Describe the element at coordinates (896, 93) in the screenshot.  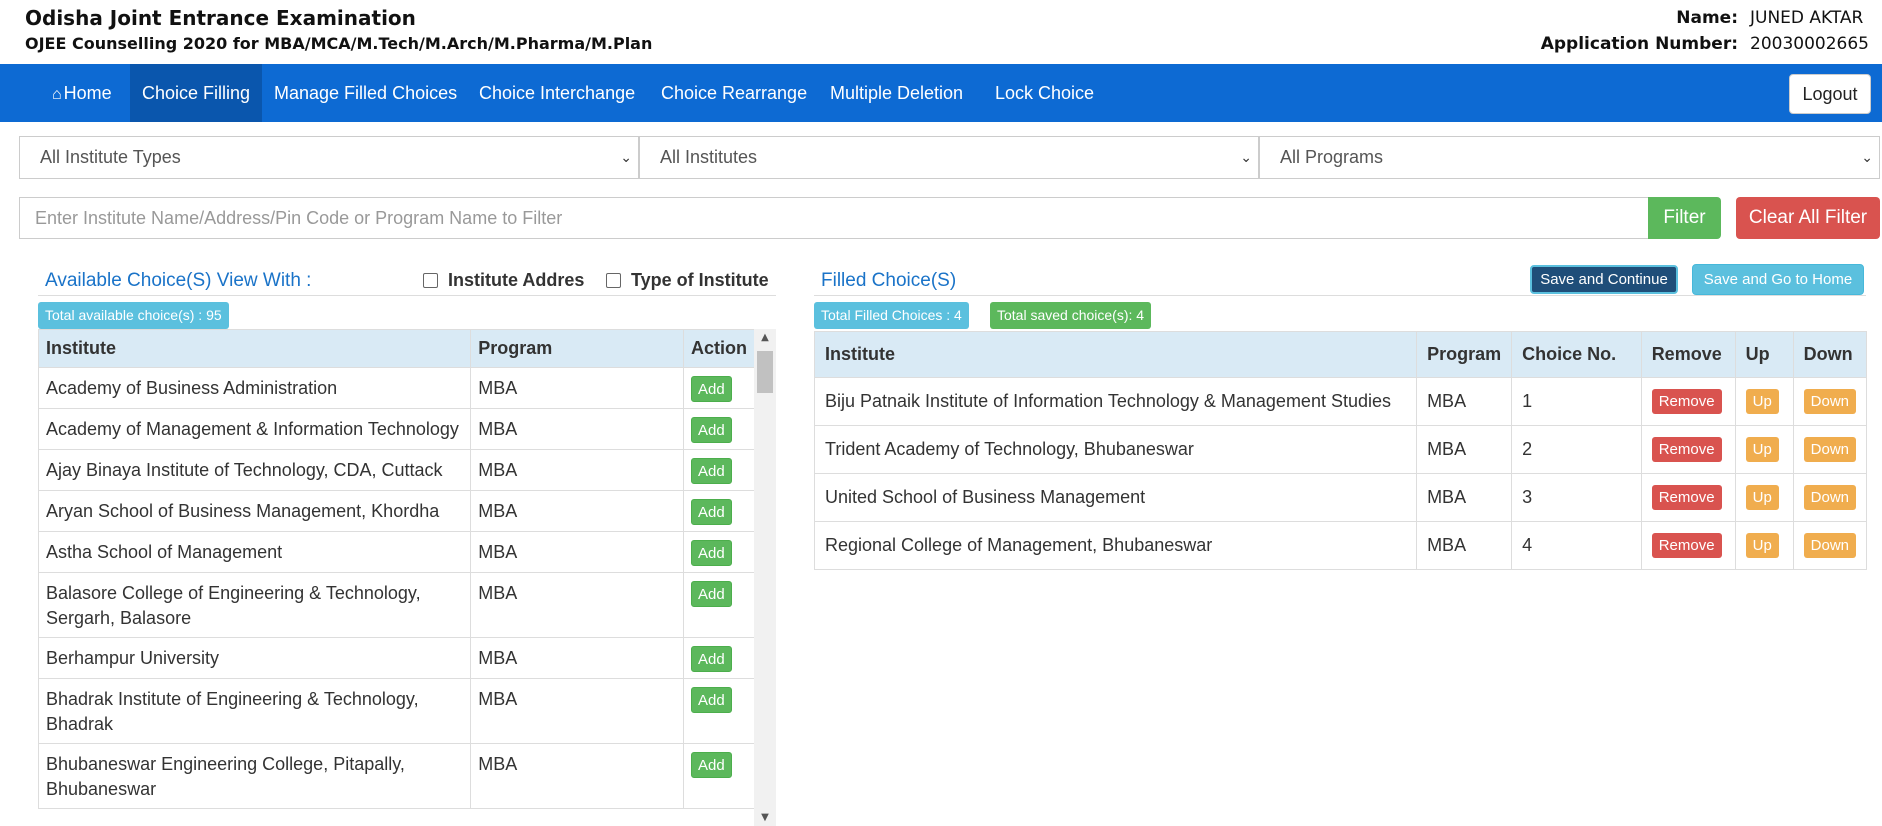
I see `nav-multiple-deletion: Multiple Deletion` at that location.